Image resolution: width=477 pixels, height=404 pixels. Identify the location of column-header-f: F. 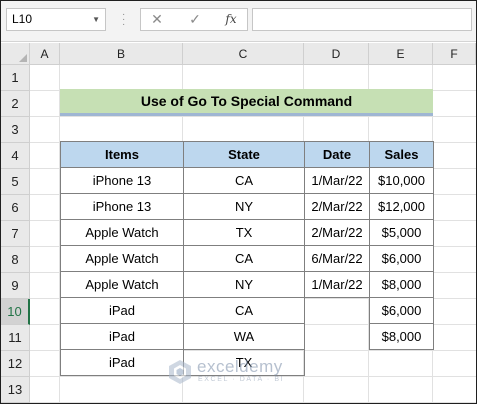
(454, 54).